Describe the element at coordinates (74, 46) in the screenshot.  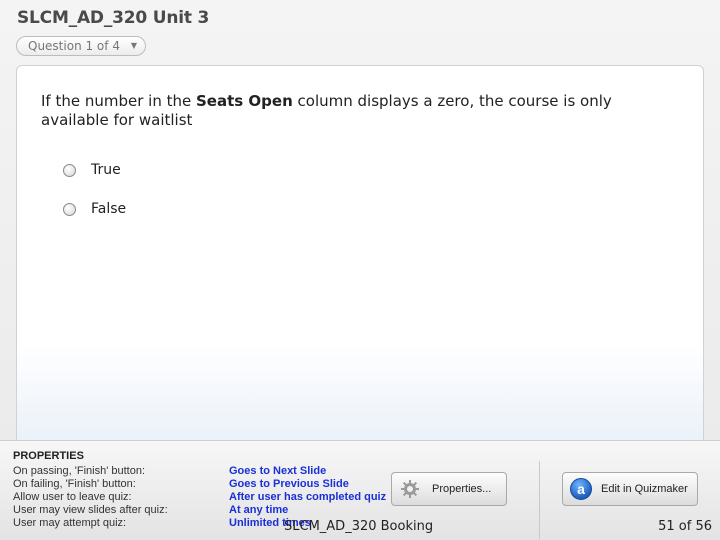
I see `question-selector-label: Question 1 of 4` at that location.